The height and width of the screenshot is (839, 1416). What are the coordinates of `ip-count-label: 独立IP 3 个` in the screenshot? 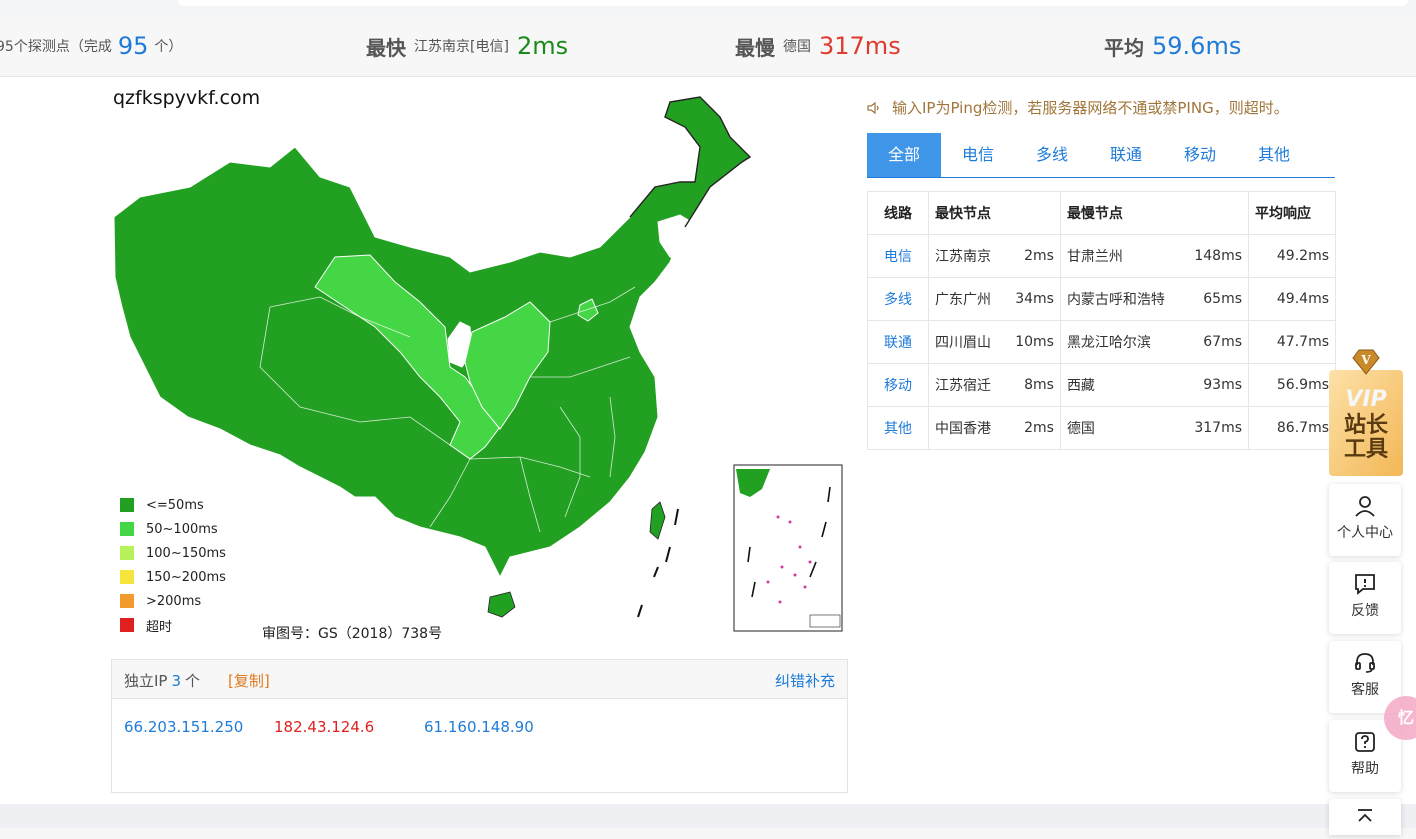 It's located at (162, 680).